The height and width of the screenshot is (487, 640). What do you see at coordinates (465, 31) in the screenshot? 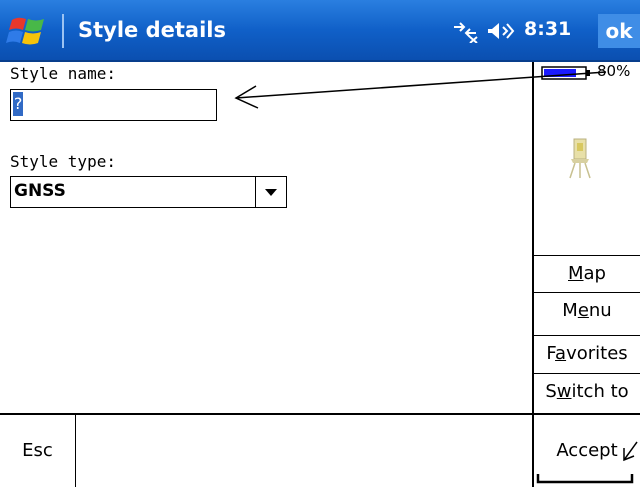
I see `connectivity-icon` at bounding box center [465, 31].